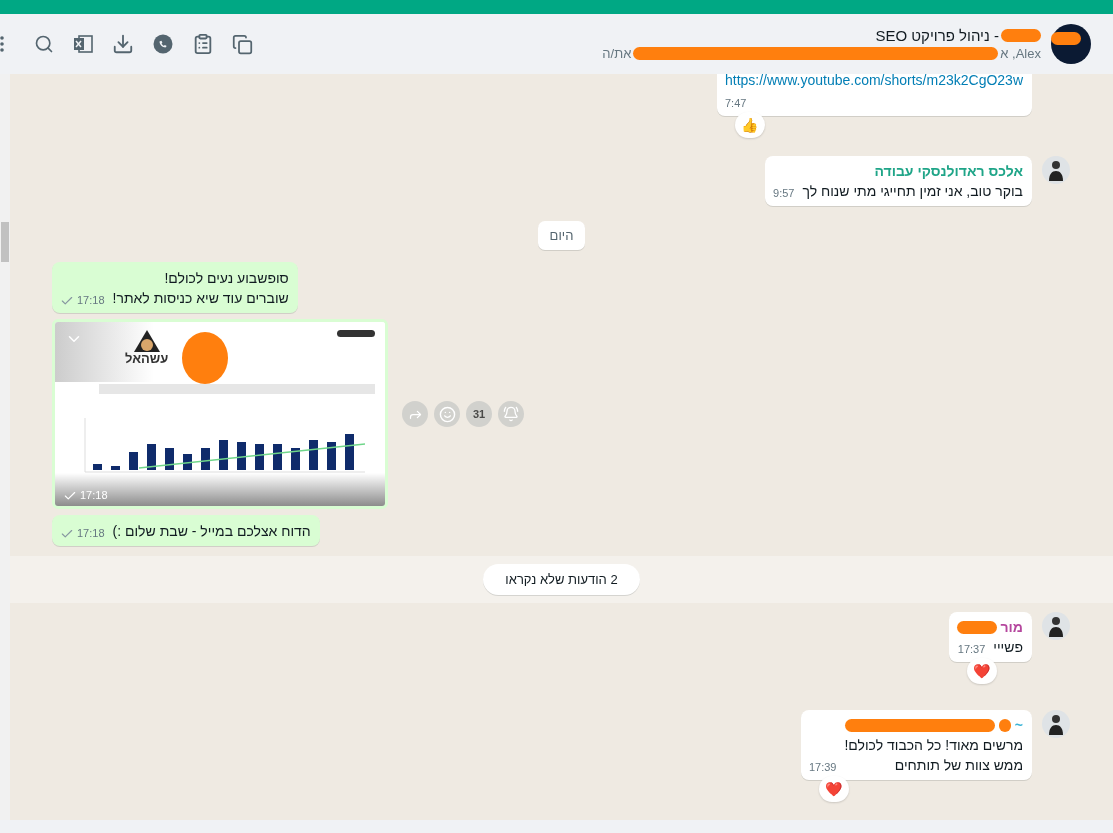  What do you see at coordinates (948, 171) in the screenshot?
I see `sender-name: אלכס ראדולנסקי עבודה` at bounding box center [948, 171].